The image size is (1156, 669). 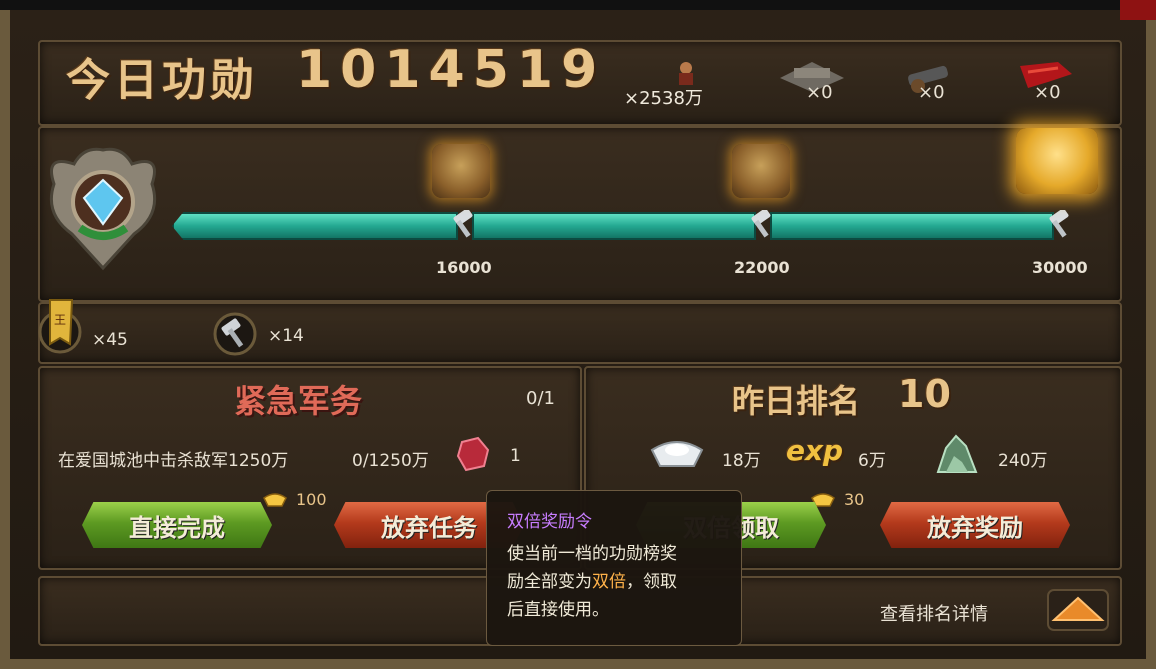 What do you see at coordinates (854, 499) in the screenshot?
I see `double-cost: 30` at bounding box center [854, 499].